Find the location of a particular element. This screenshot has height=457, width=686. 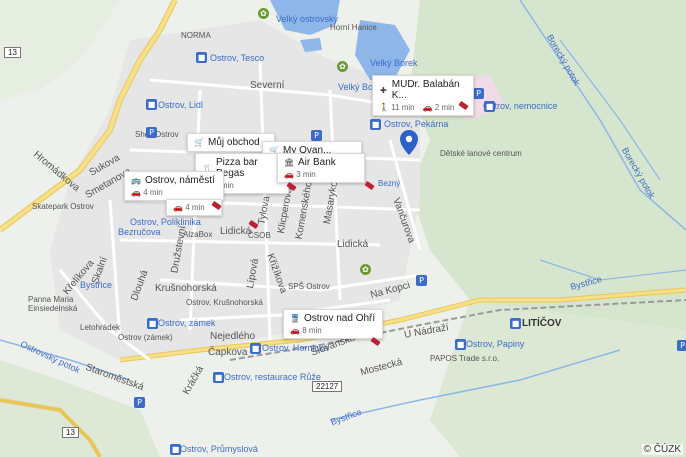

label-nejedleho: Nejedlého is located at coordinates (233, 336).